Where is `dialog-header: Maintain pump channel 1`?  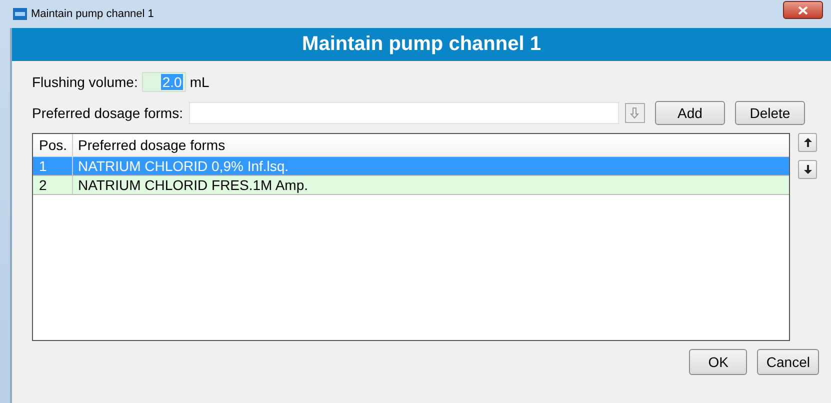 dialog-header: Maintain pump channel 1 is located at coordinates (421, 44).